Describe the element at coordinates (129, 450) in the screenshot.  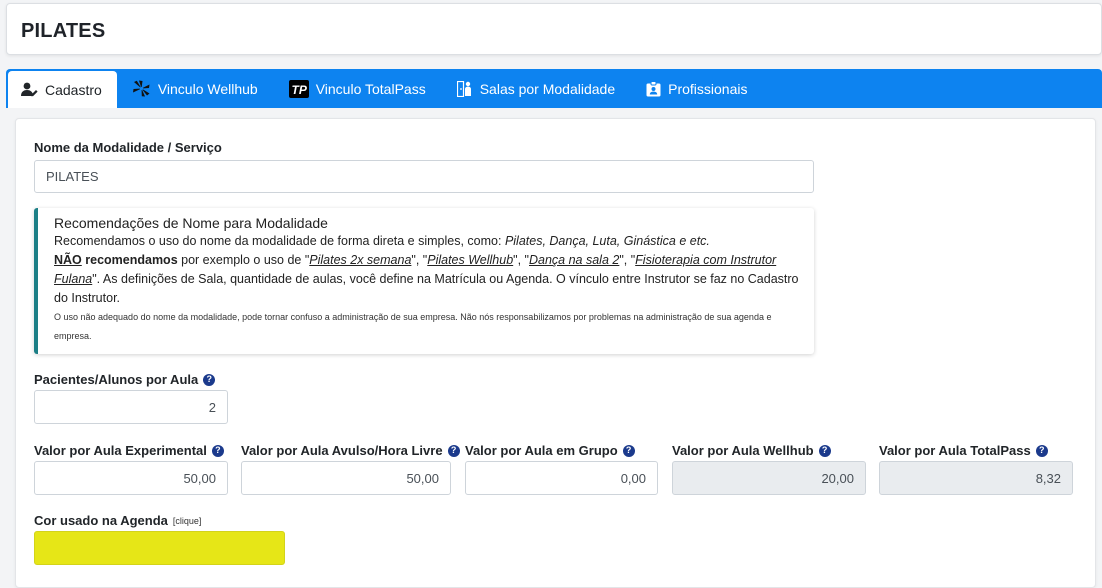
I see `price-label-experimental: Valor por Aula Experimental?` at that location.